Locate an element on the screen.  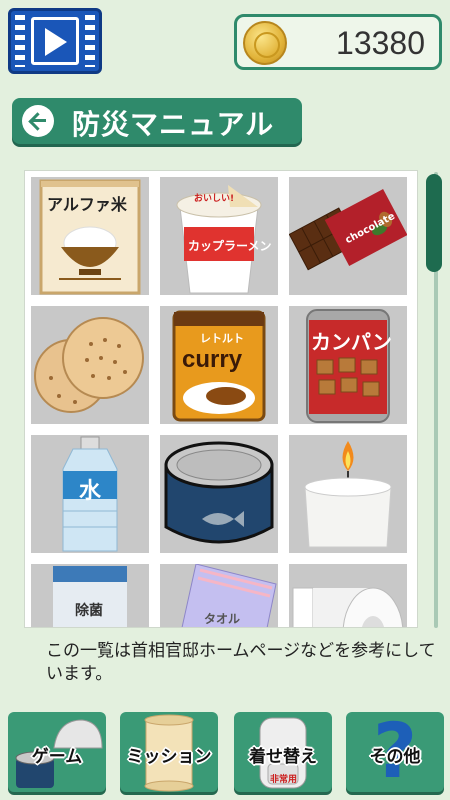
item-candle is located at coordinates (348, 494).